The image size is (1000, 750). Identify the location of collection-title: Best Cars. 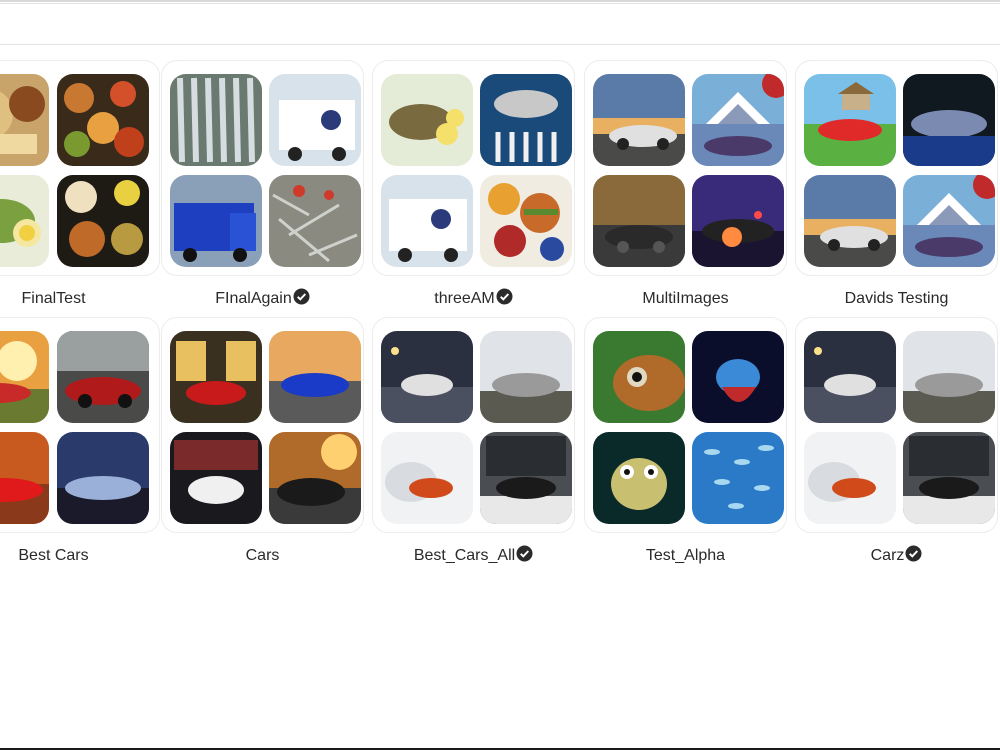
(77, 556).